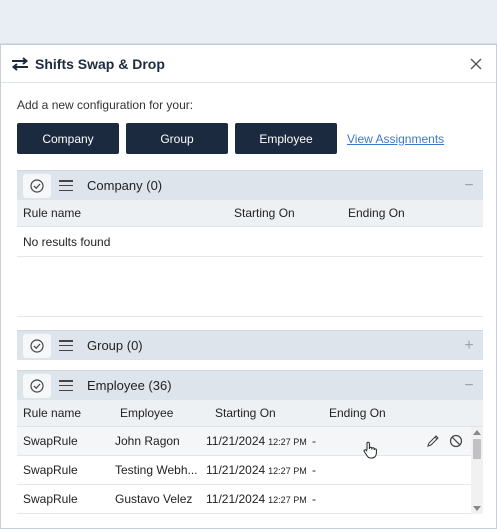 This screenshot has width=497, height=529. Describe the element at coordinates (100, 63) in the screenshot. I see `dialog-title: Shifts Swap & Drop` at that location.